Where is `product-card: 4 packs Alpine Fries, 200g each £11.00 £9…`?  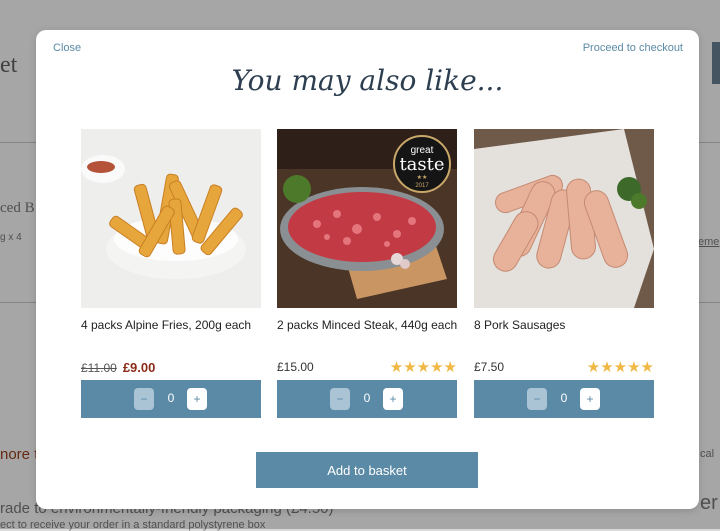 product-card: 4 packs Alpine Fries, 200g each £11.00 £9… is located at coordinates (171, 273).